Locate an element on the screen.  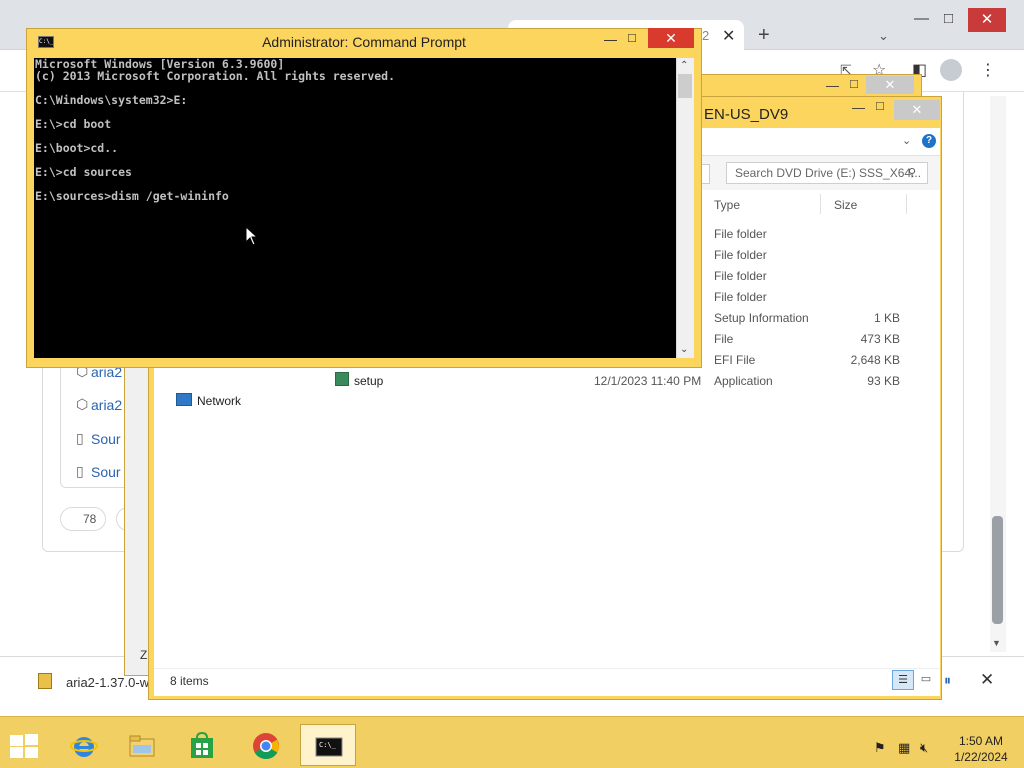
file-size-cell: 2,648 KB is located at coordinates (875, 360).